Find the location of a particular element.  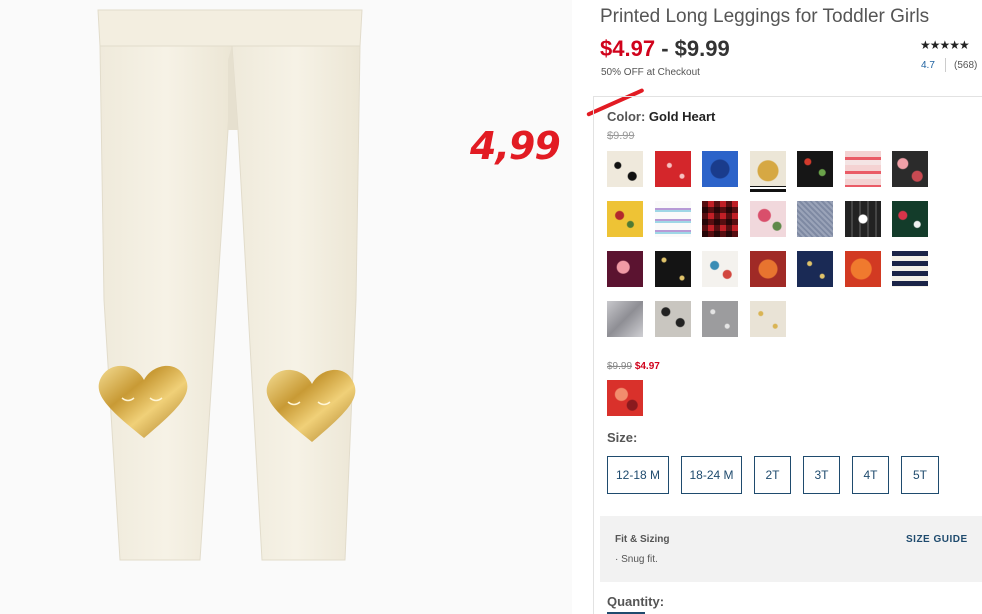

color-swatch-burgundy-floral is located at coordinates (625, 269).